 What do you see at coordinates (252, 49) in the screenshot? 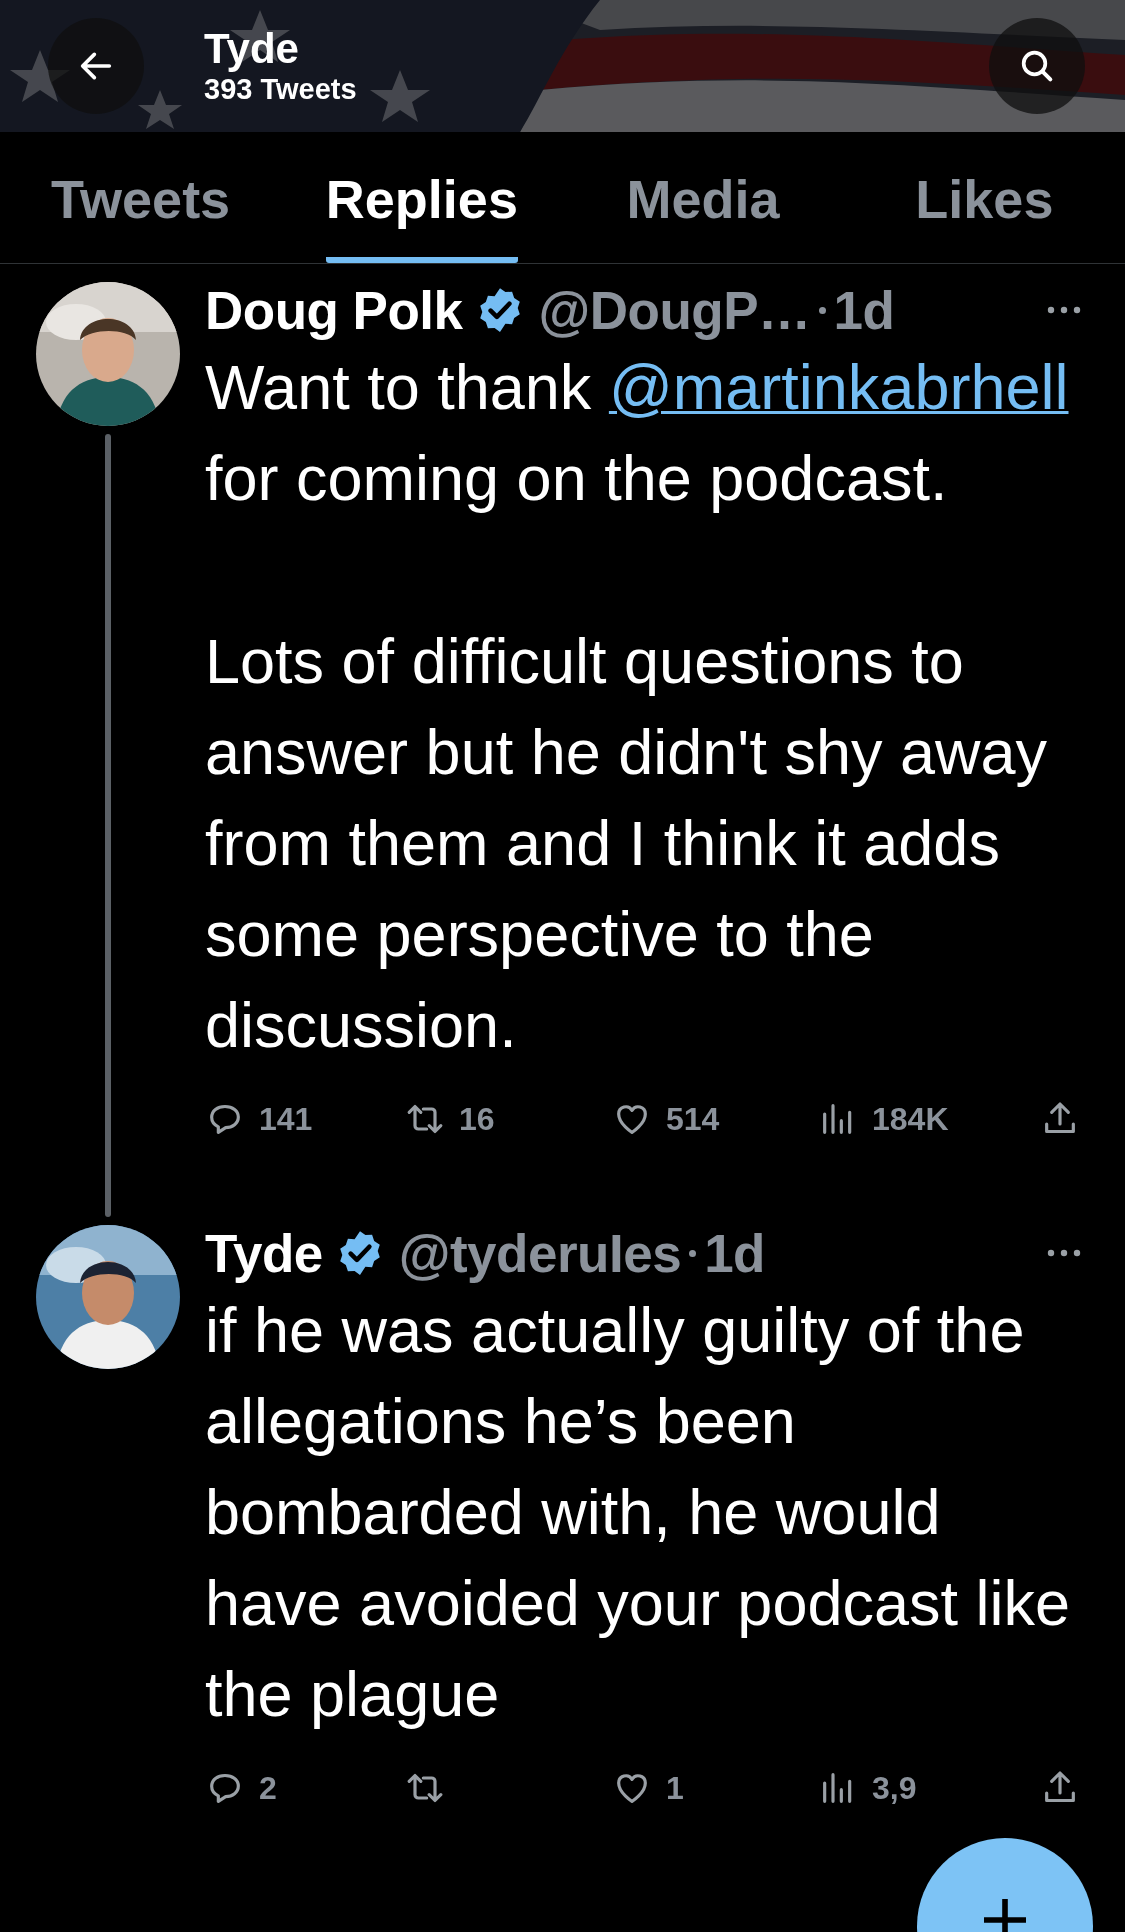
I see `profile-name: Tyde` at bounding box center [252, 49].